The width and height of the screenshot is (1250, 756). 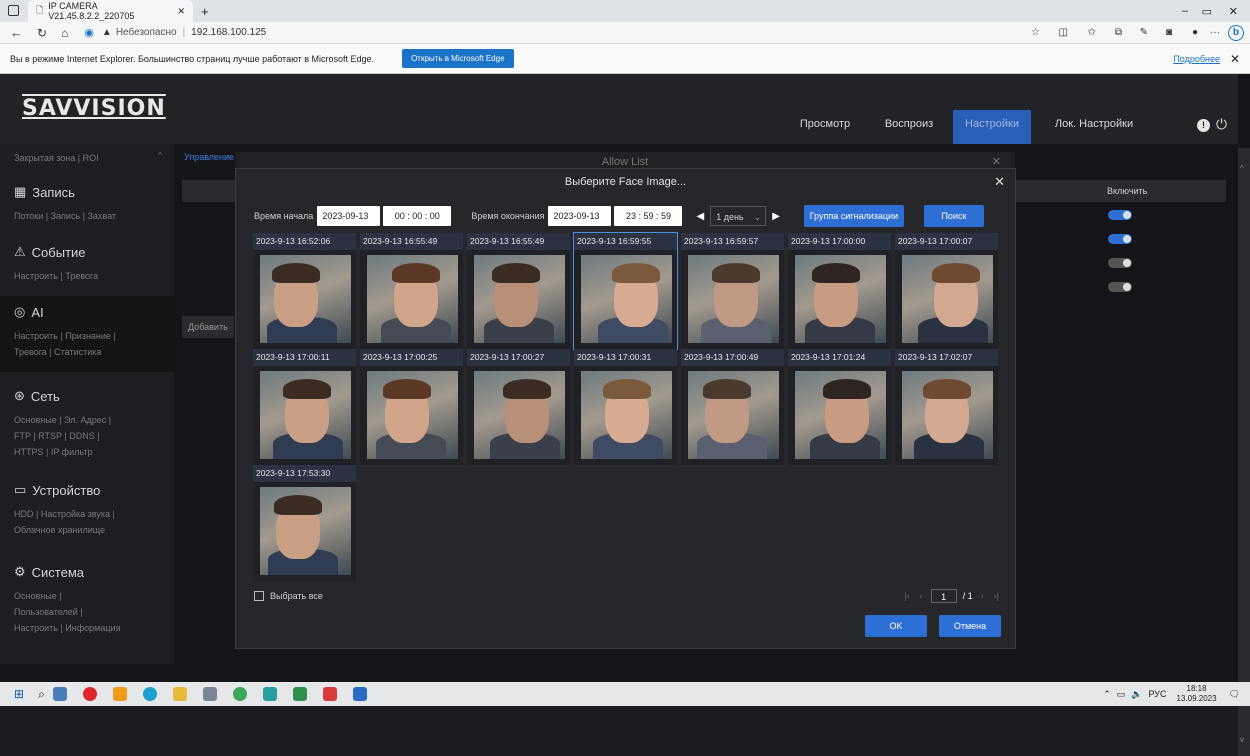 I want to click on spreadsheet-icon, so click(x=299, y=694).